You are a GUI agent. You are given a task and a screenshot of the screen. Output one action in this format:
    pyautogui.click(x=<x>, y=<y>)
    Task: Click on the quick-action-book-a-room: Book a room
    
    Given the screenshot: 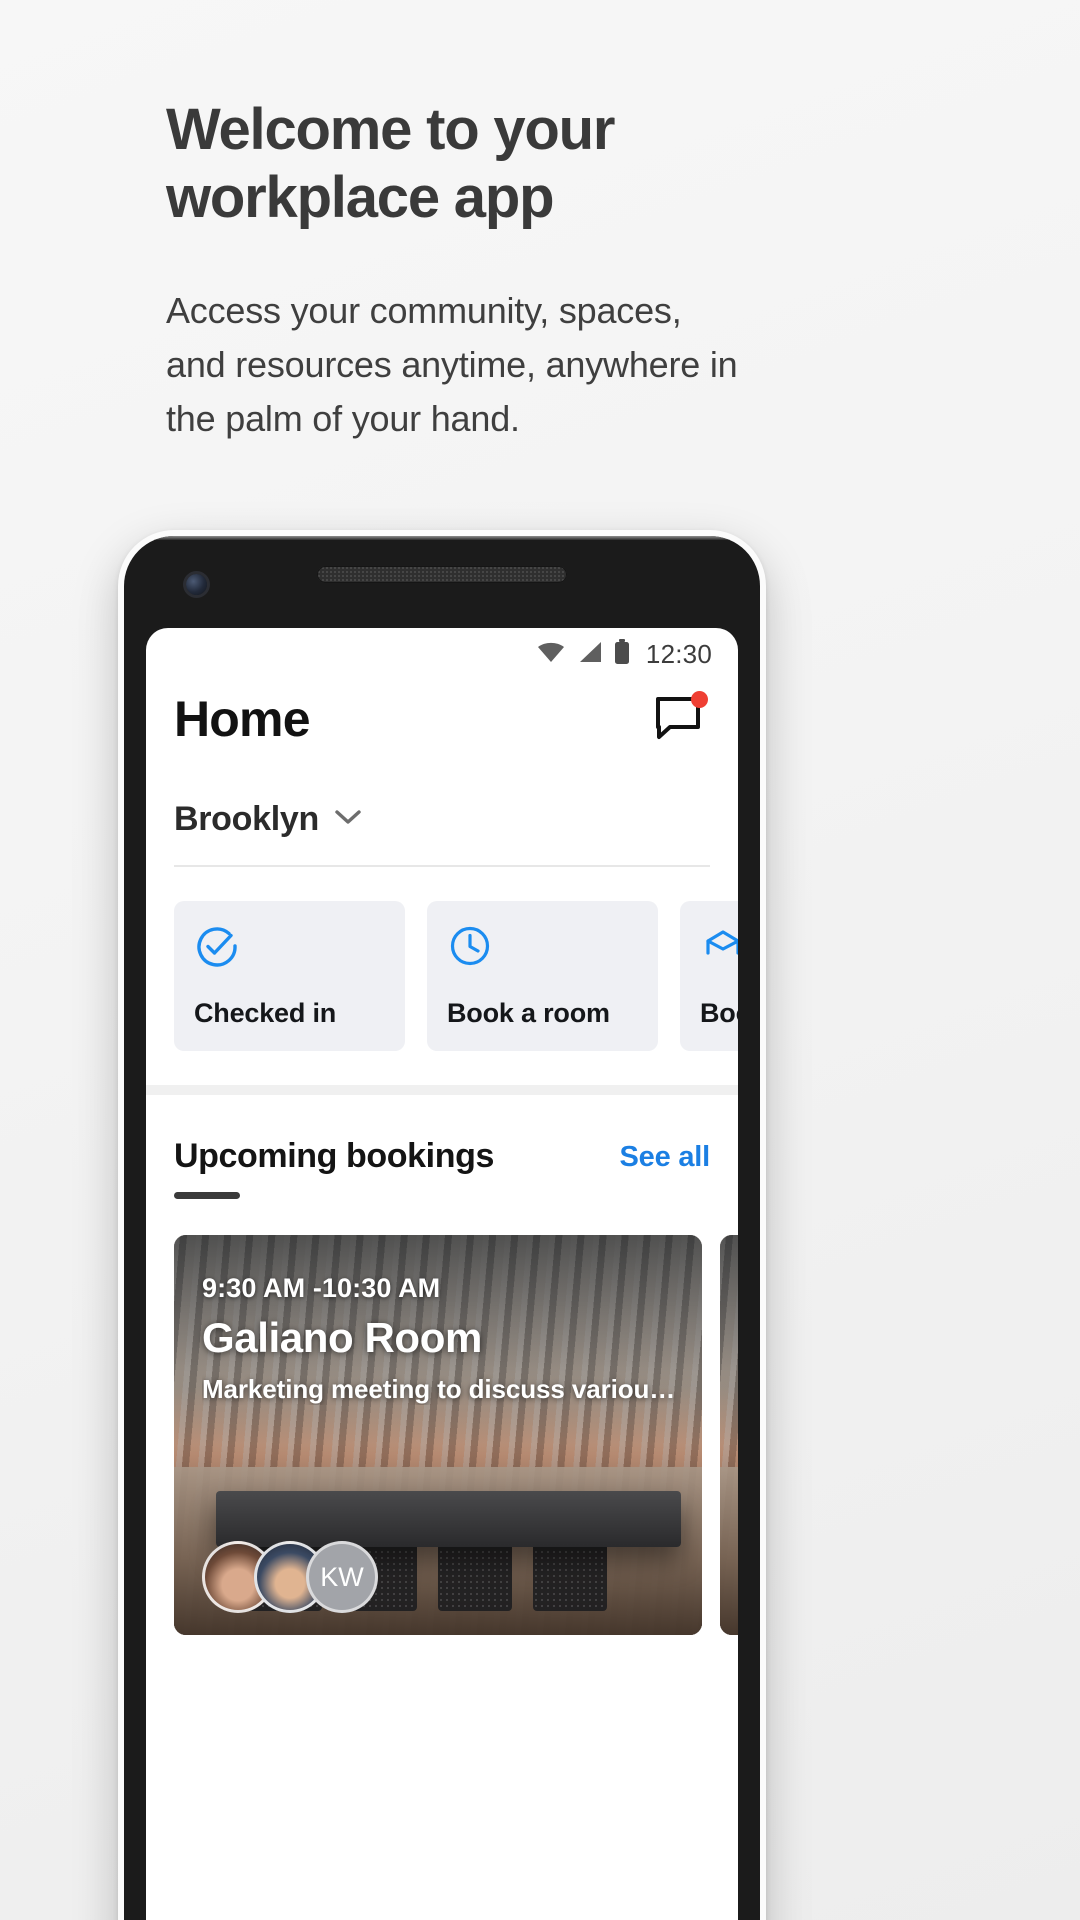 What is the action you would take?
    pyautogui.click(x=542, y=976)
    